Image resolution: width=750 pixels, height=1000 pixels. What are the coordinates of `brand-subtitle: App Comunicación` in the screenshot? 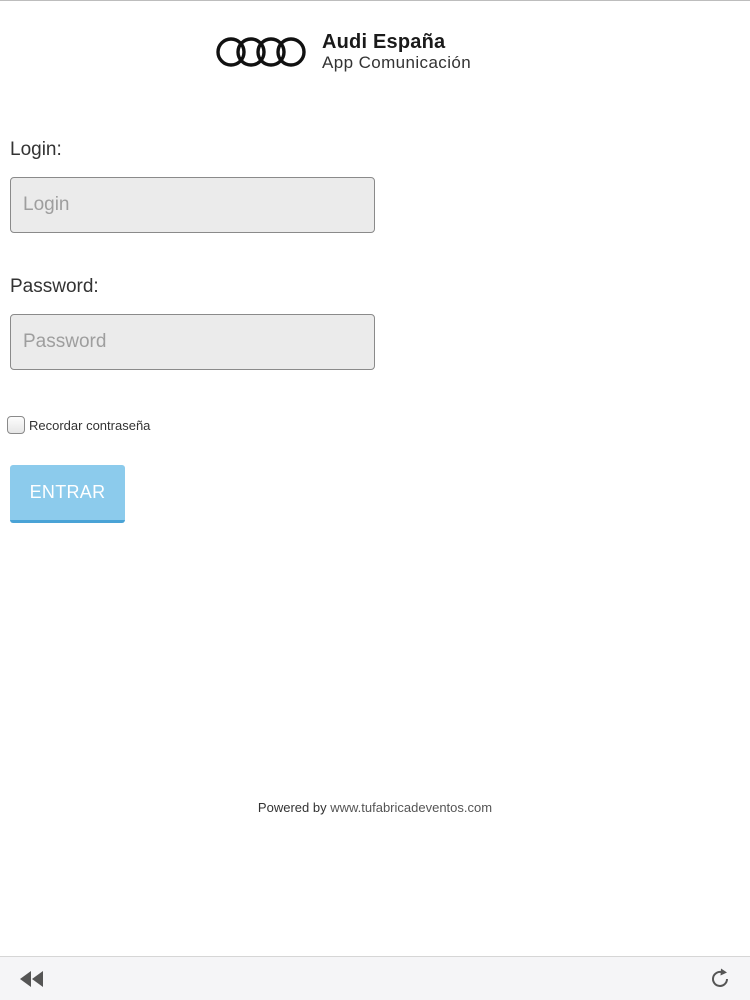 It's located at (397, 62).